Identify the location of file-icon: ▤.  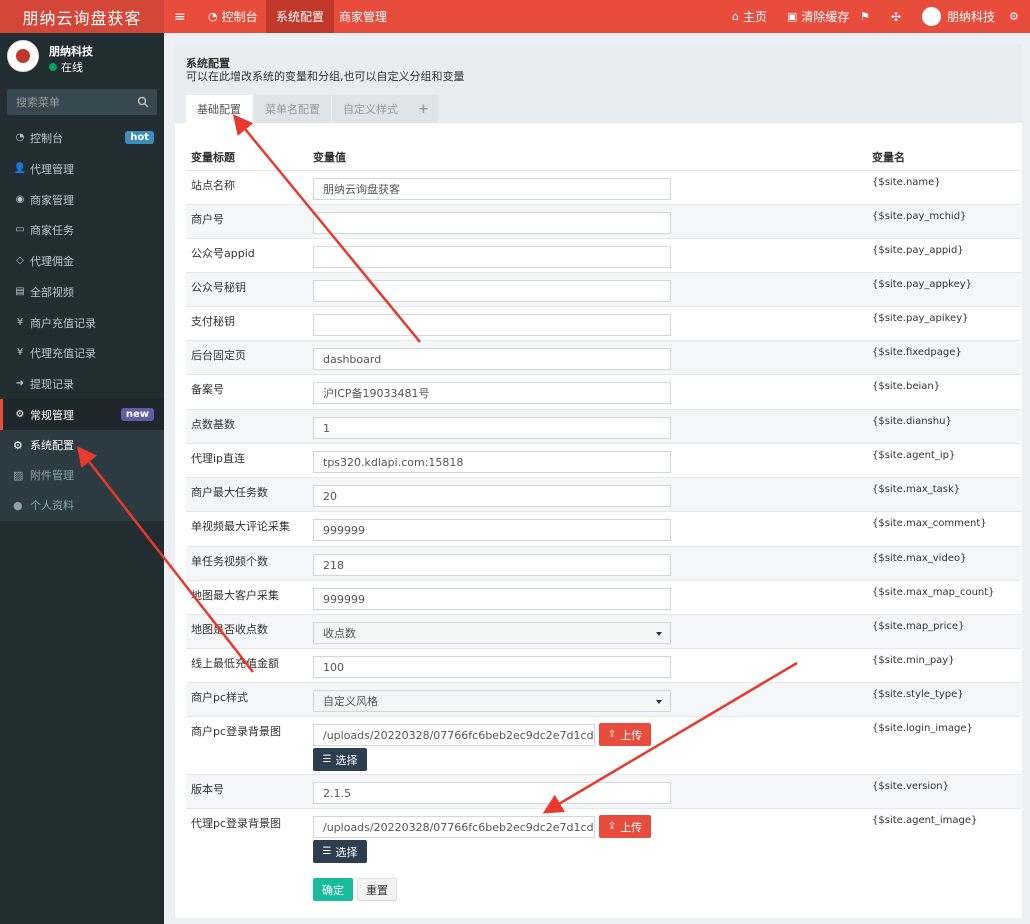
(20, 291).